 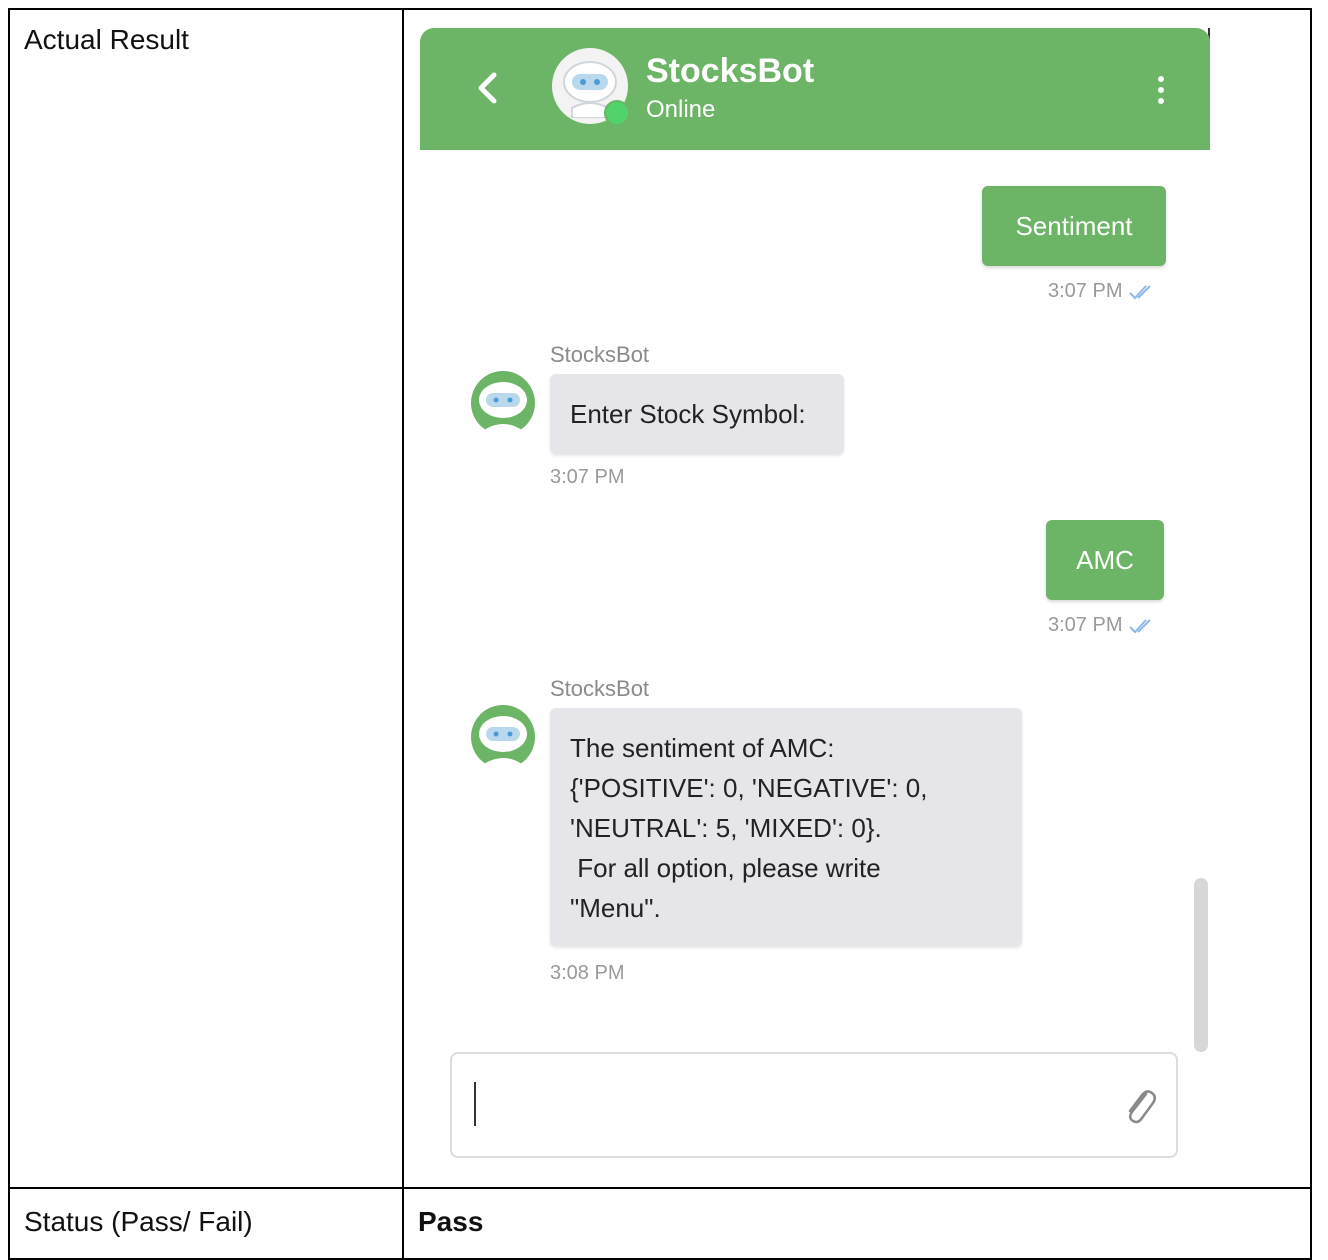 What do you see at coordinates (617, 113) in the screenshot?
I see `online-indicator` at bounding box center [617, 113].